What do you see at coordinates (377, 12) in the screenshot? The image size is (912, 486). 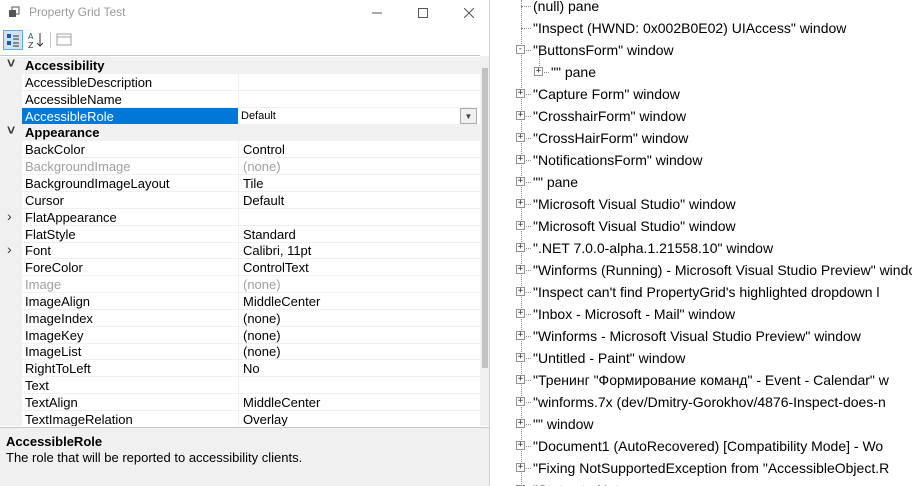 I see `minimize-button` at bounding box center [377, 12].